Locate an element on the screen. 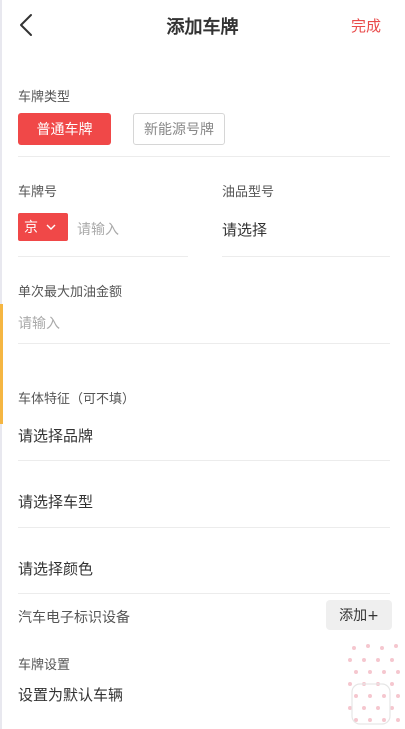 The image size is (405, 729). page-title: 添加车牌 is located at coordinates (202, 27).